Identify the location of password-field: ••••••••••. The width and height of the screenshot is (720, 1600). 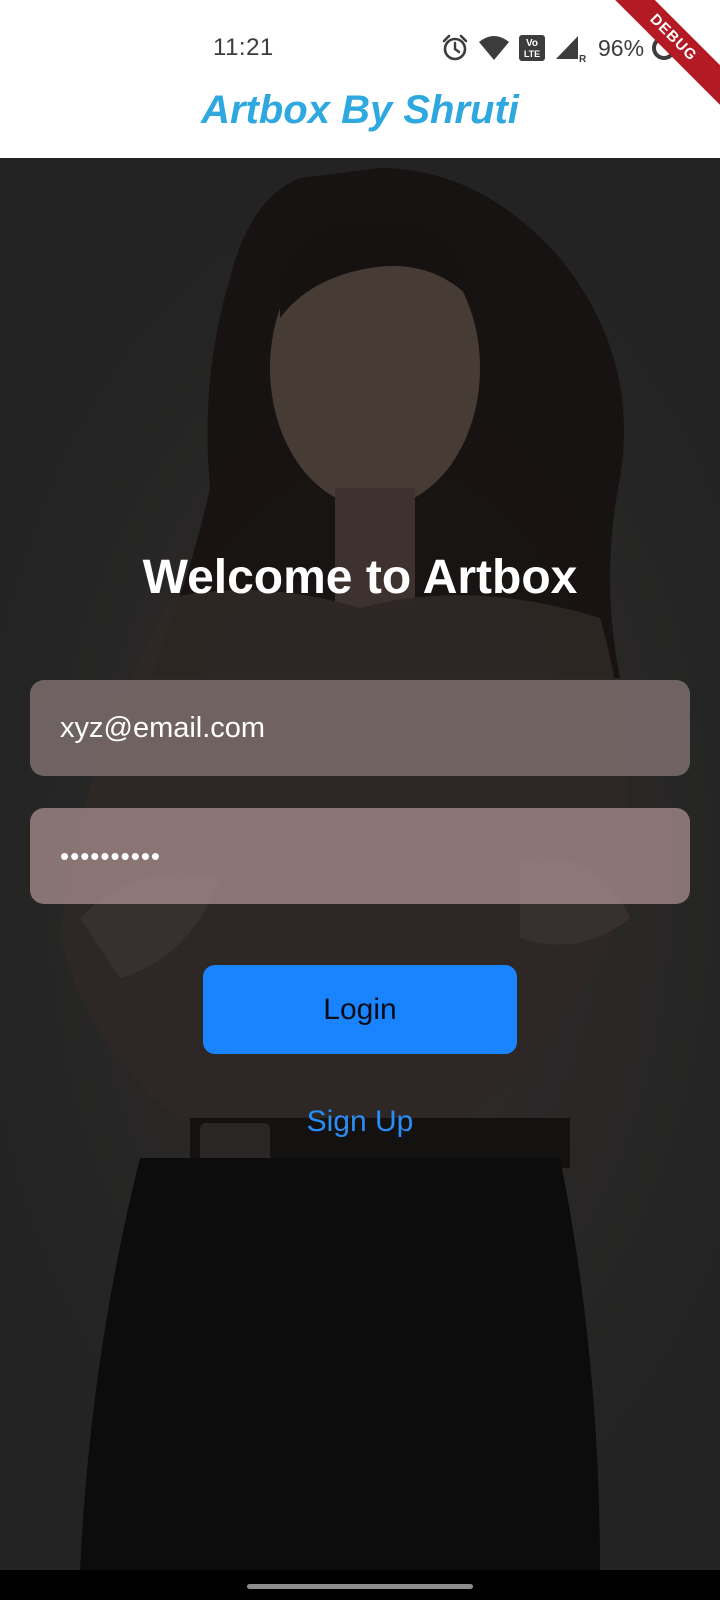
(360, 856).